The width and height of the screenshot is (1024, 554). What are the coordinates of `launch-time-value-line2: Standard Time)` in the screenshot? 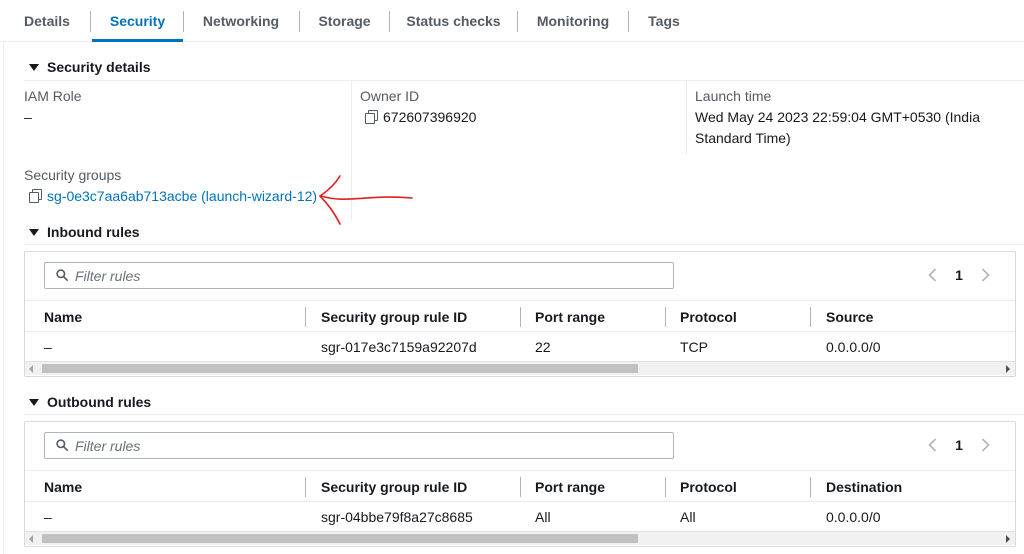 It's located at (743, 138).